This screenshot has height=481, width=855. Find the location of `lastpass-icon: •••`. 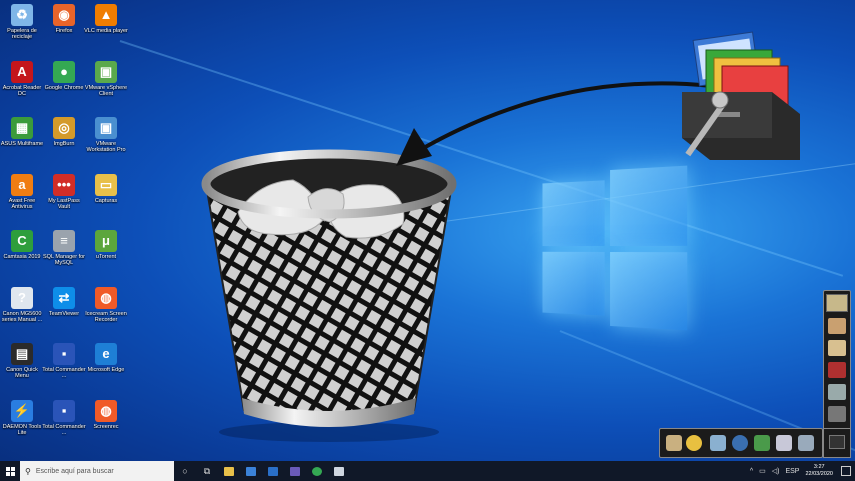

lastpass-icon: ••• is located at coordinates (64, 185).